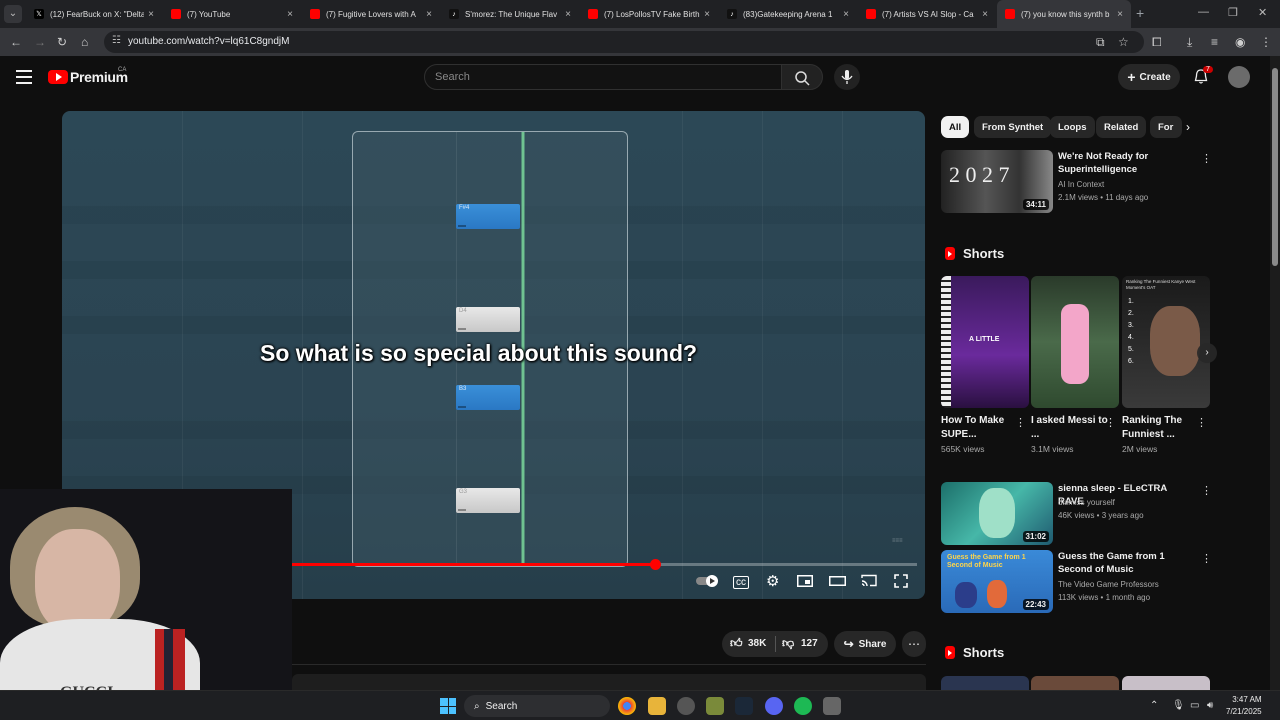 Image resolution: width=1280 pixels, height=720 pixels. Describe the element at coordinates (1189, 42) in the screenshot. I see `download-icon: ⤓` at that location.